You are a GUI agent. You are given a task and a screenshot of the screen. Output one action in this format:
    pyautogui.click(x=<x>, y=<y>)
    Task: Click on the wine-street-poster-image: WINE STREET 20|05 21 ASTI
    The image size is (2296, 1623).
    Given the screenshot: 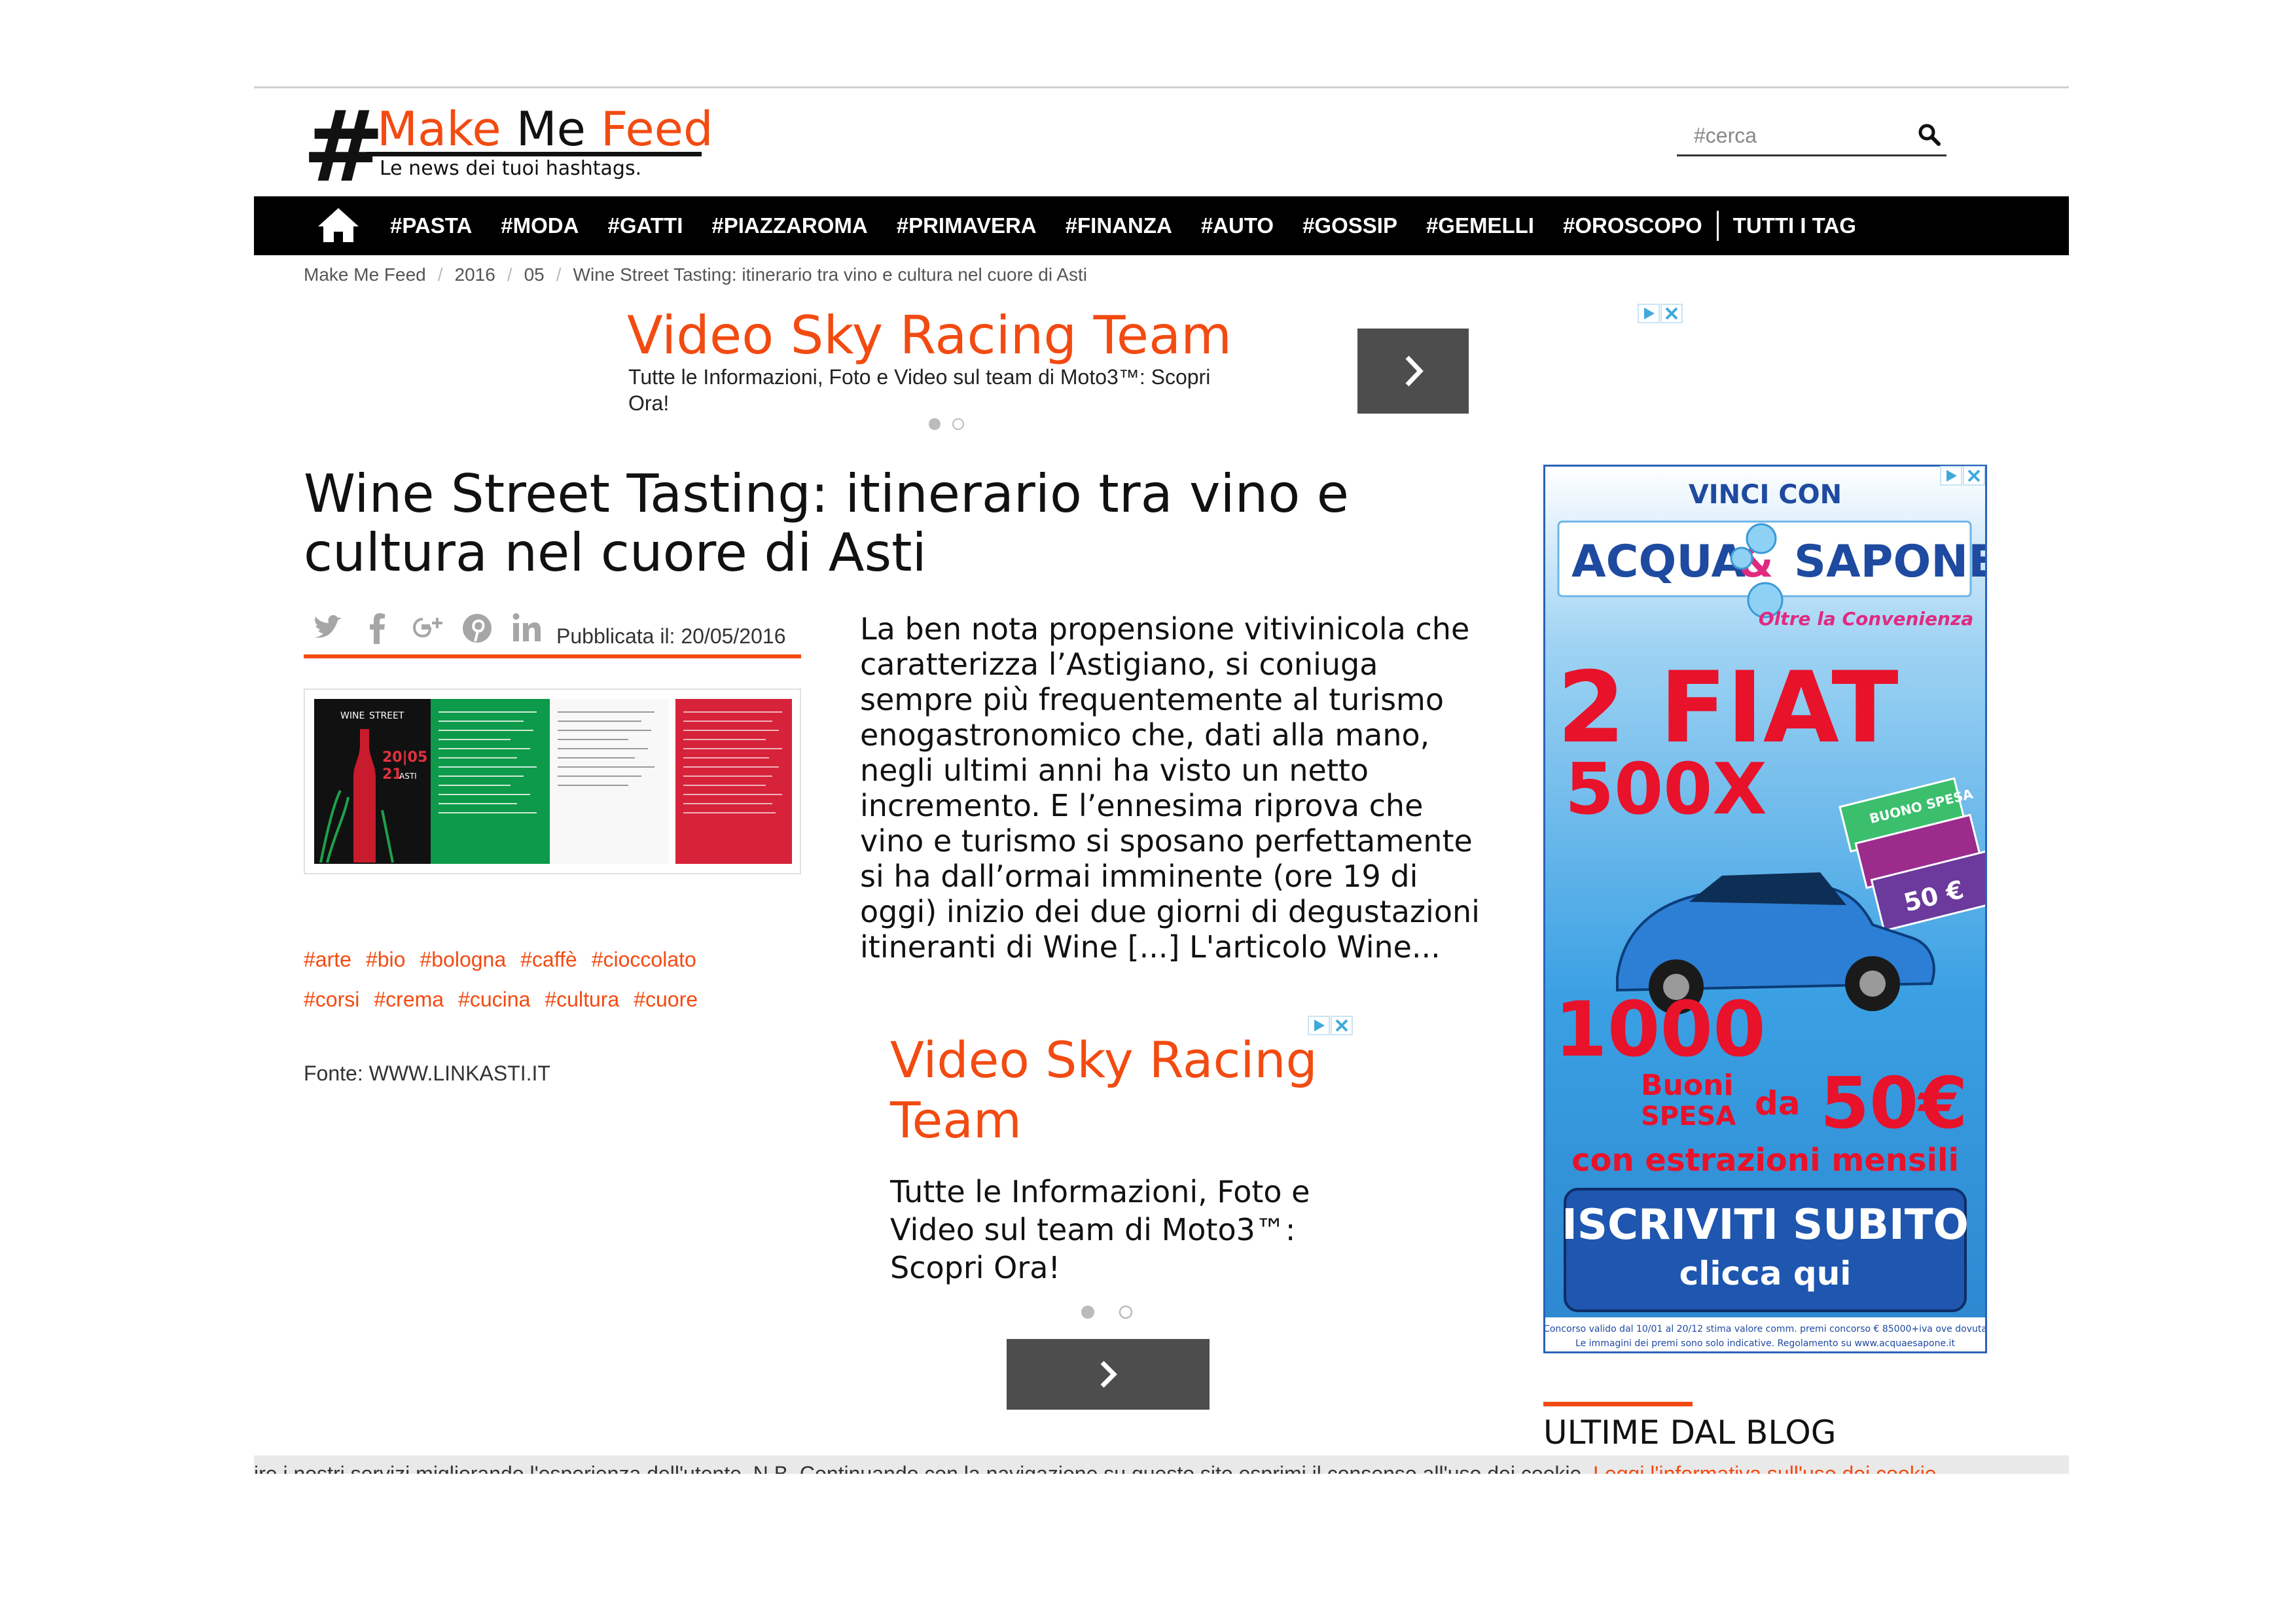 What is the action you would take?
    pyautogui.click(x=553, y=781)
    